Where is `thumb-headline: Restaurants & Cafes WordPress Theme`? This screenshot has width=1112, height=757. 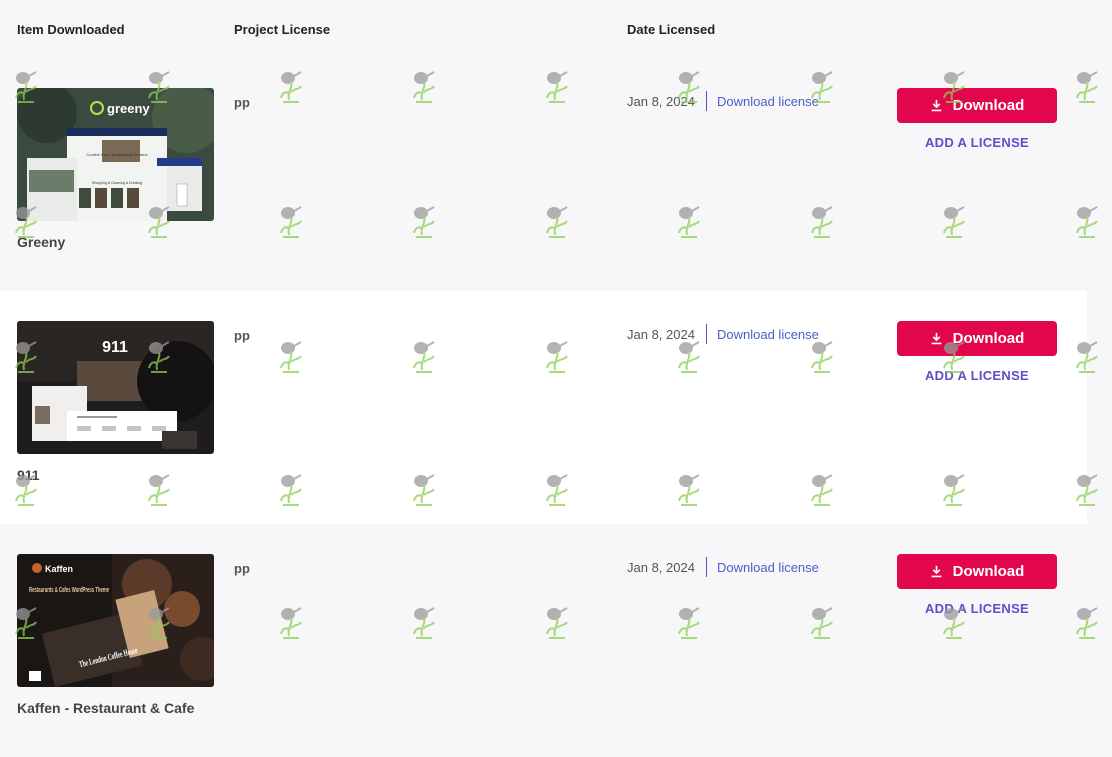 thumb-headline: Restaurants & Cafes WordPress Theme is located at coordinates (69, 590).